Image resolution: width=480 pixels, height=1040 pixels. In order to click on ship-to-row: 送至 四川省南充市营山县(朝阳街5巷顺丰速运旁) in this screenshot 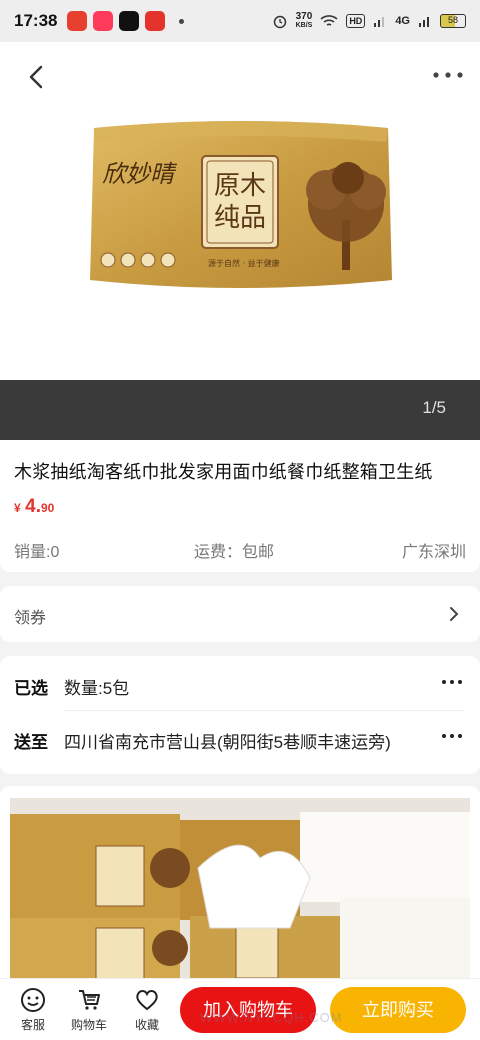, I will do `click(240, 738)`.